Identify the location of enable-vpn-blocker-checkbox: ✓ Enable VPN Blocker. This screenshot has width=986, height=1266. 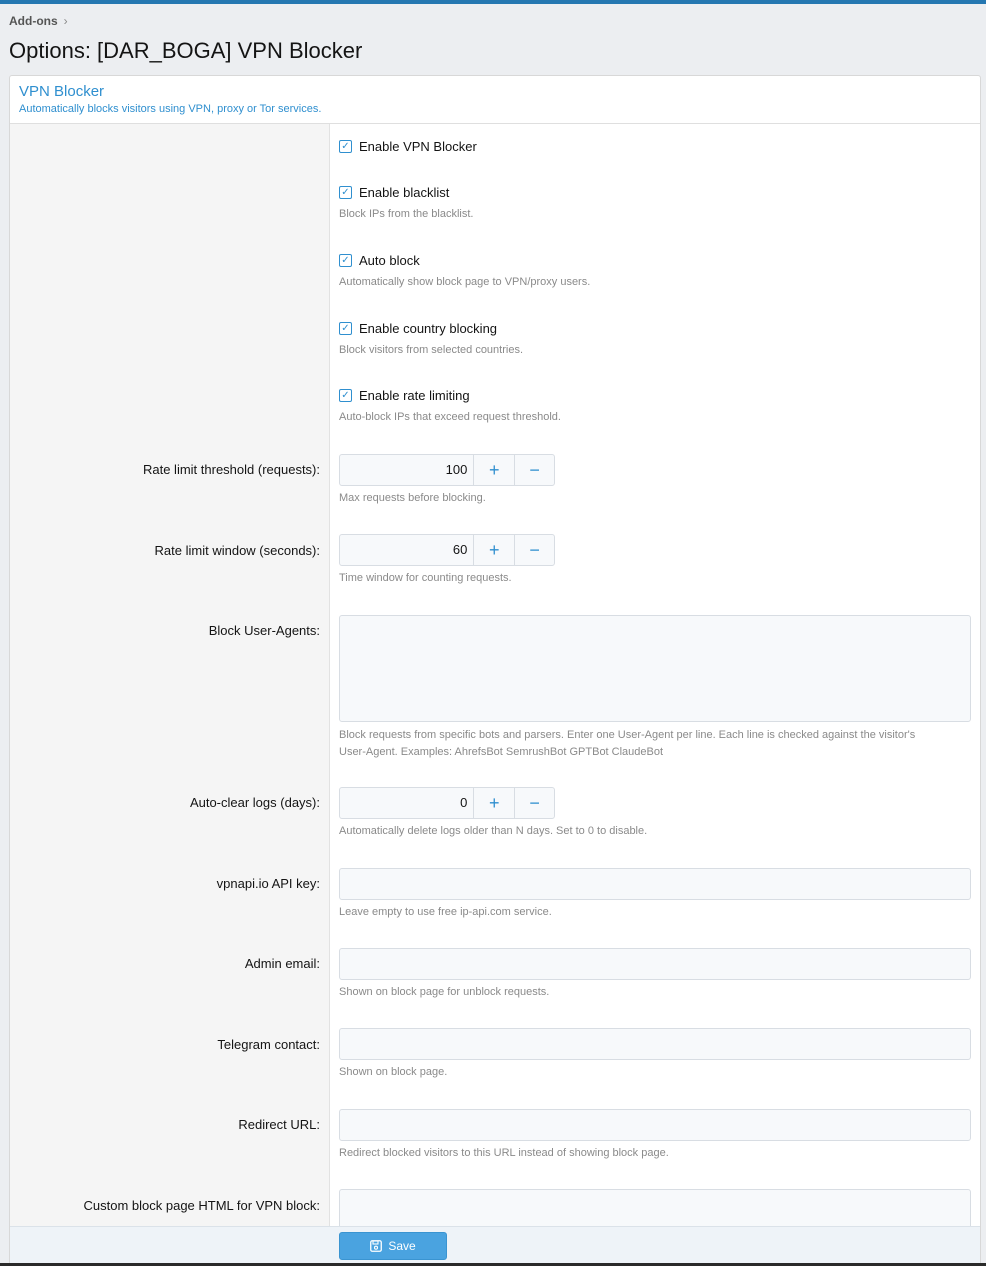
(408, 146).